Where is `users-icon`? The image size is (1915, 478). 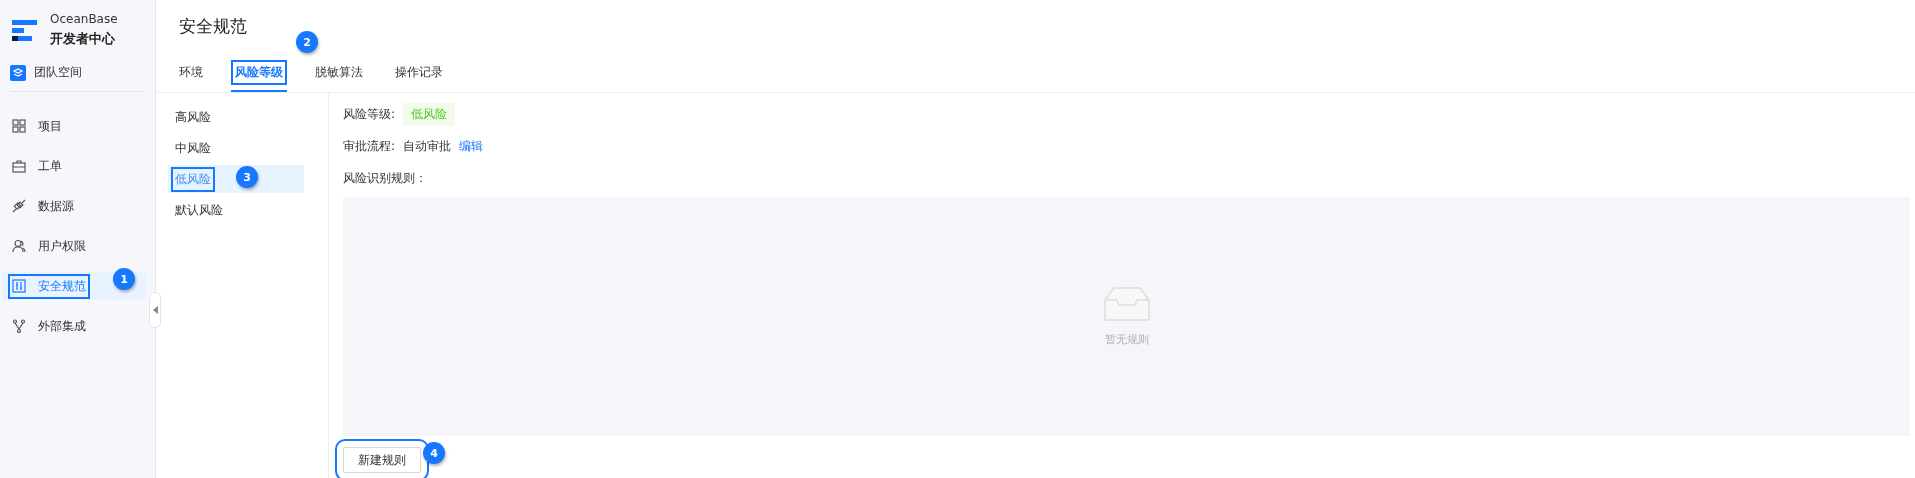
users-icon is located at coordinates (19, 246).